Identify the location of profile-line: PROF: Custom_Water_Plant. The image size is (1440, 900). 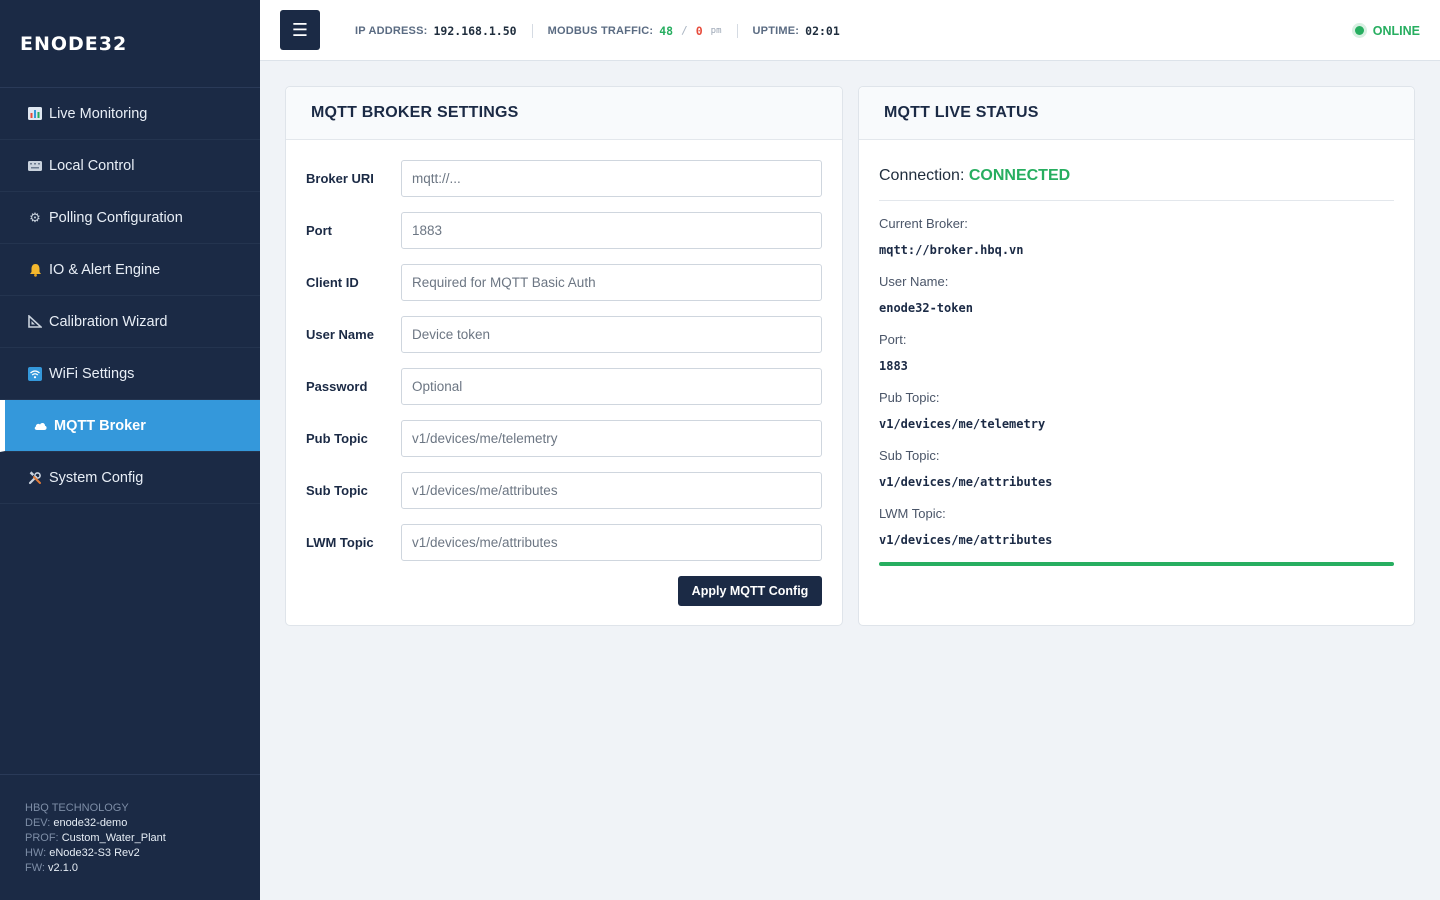
(95, 838).